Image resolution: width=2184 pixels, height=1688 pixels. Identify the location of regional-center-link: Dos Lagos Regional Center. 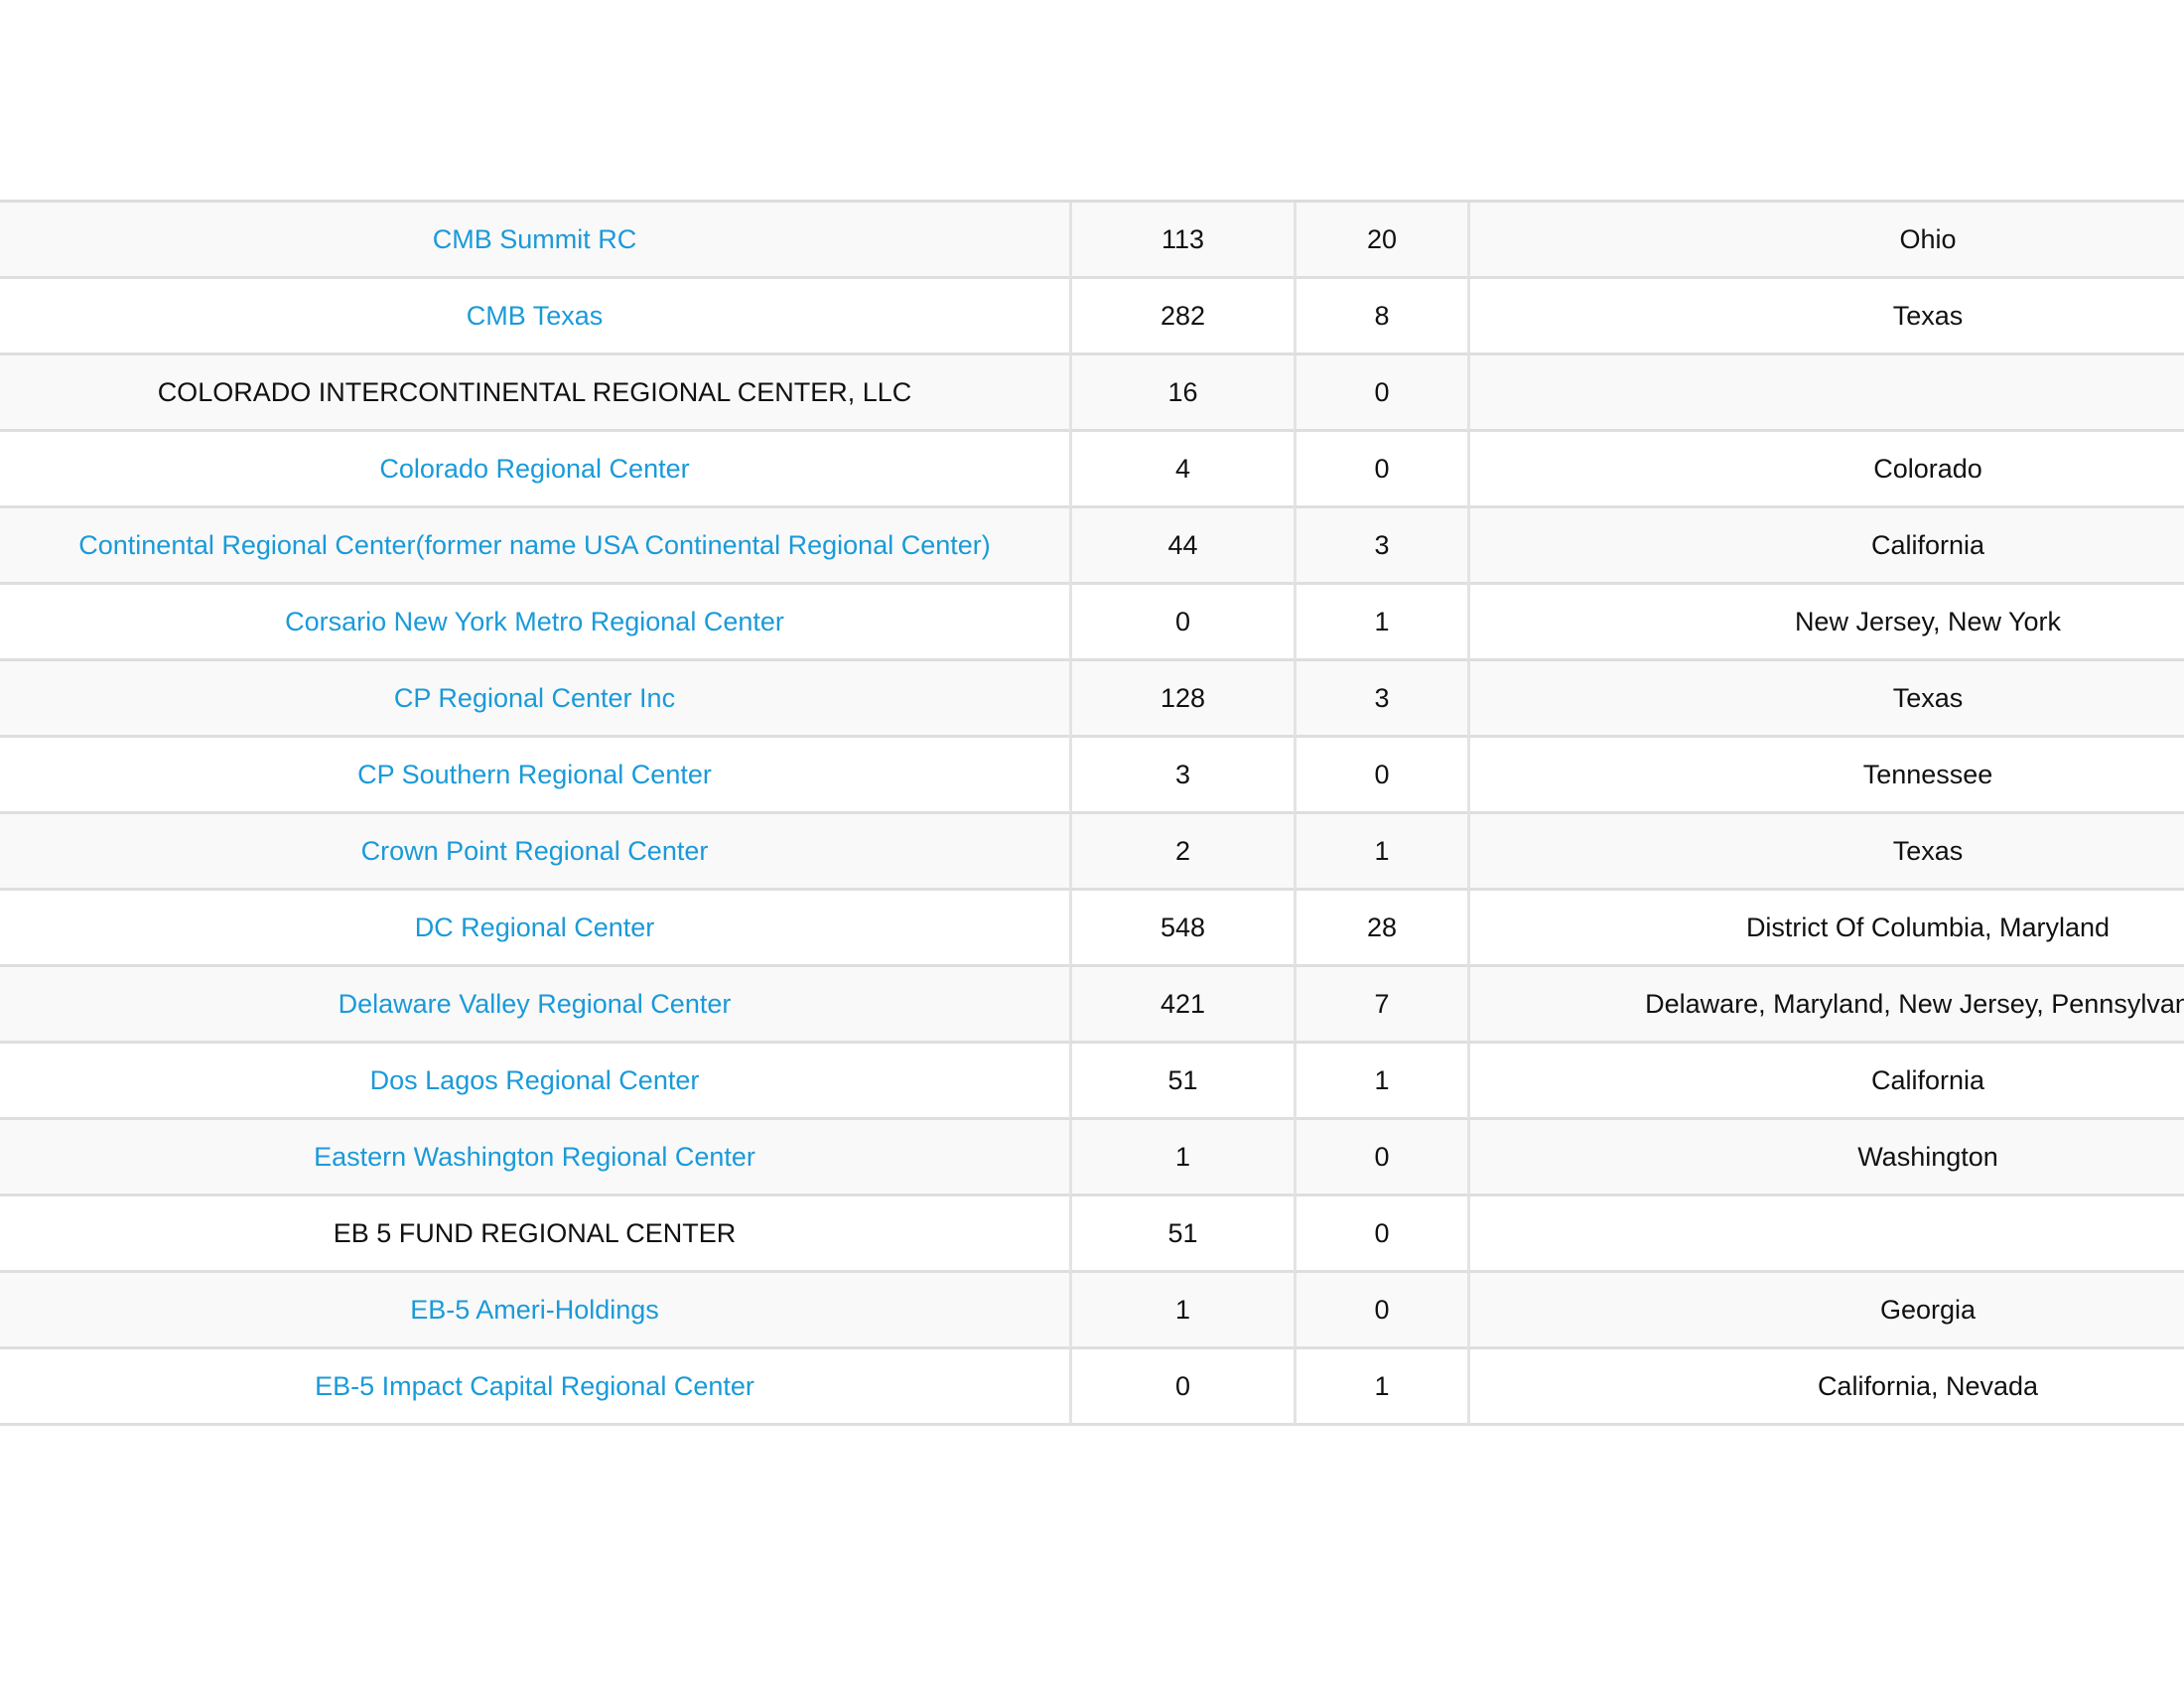
(535, 1080).